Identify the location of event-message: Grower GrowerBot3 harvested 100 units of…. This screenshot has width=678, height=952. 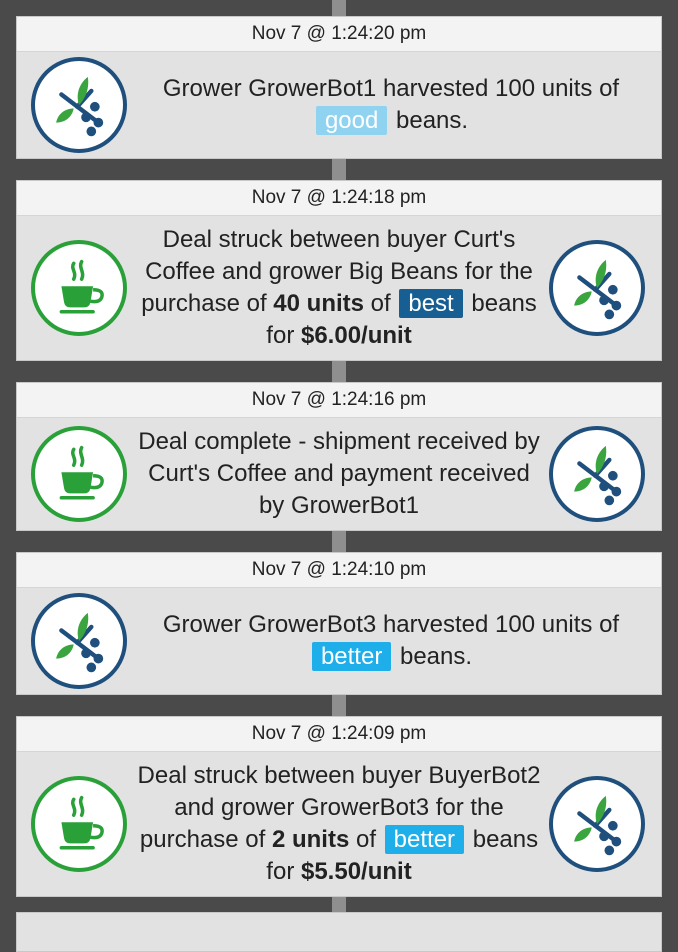
(391, 641).